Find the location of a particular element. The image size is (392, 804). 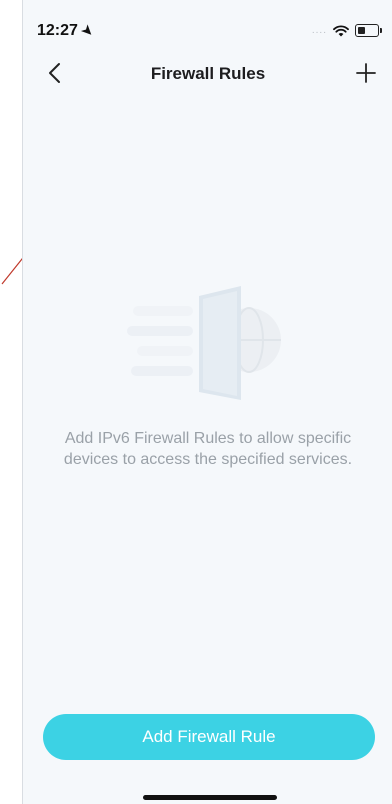

battery-icon is located at coordinates (368, 30).